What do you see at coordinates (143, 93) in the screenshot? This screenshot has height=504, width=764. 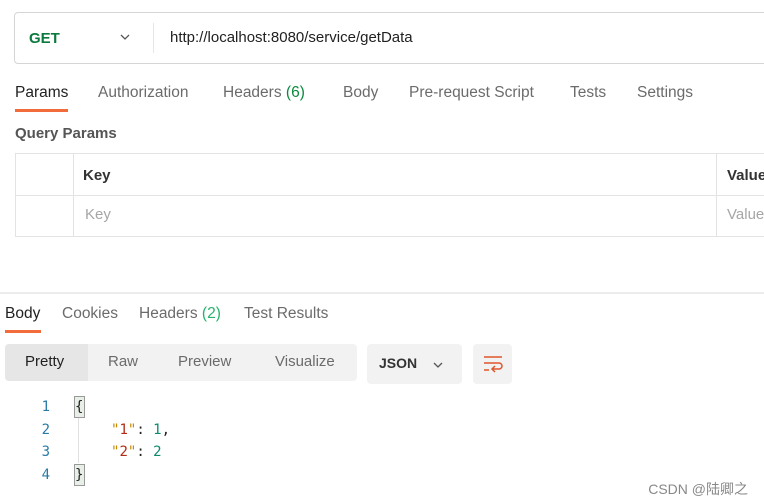 I see `tab-authorization: Authorization` at bounding box center [143, 93].